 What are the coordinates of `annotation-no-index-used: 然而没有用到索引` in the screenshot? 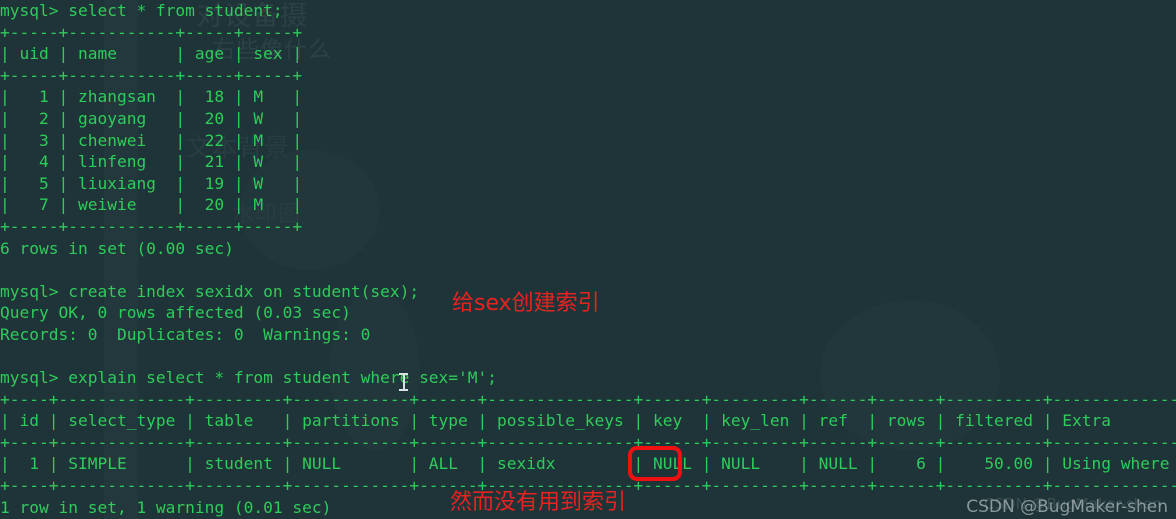 It's located at (538, 502).